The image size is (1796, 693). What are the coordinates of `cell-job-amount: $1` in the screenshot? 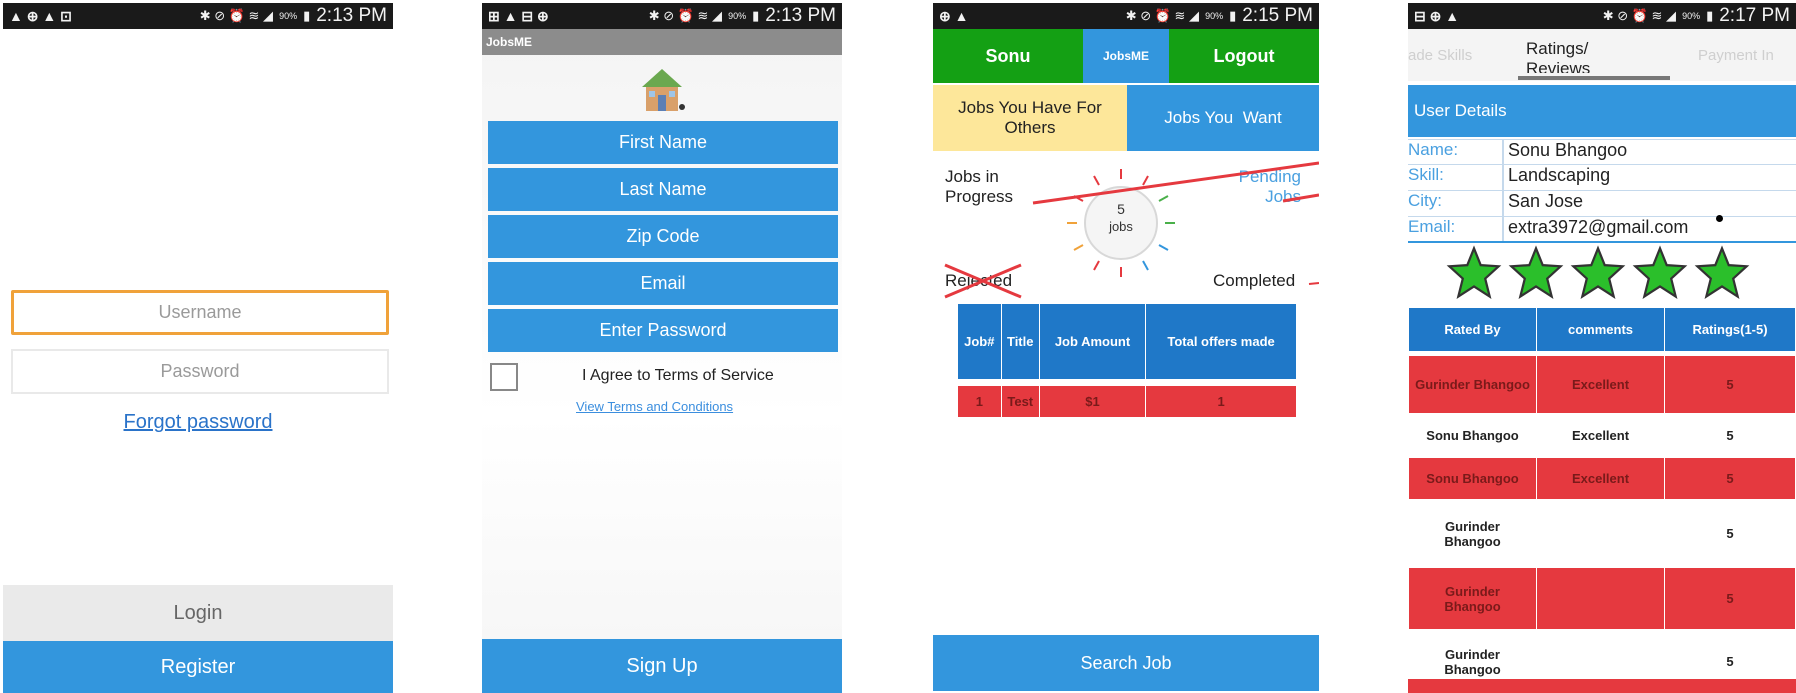 It's located at (1092, 401).